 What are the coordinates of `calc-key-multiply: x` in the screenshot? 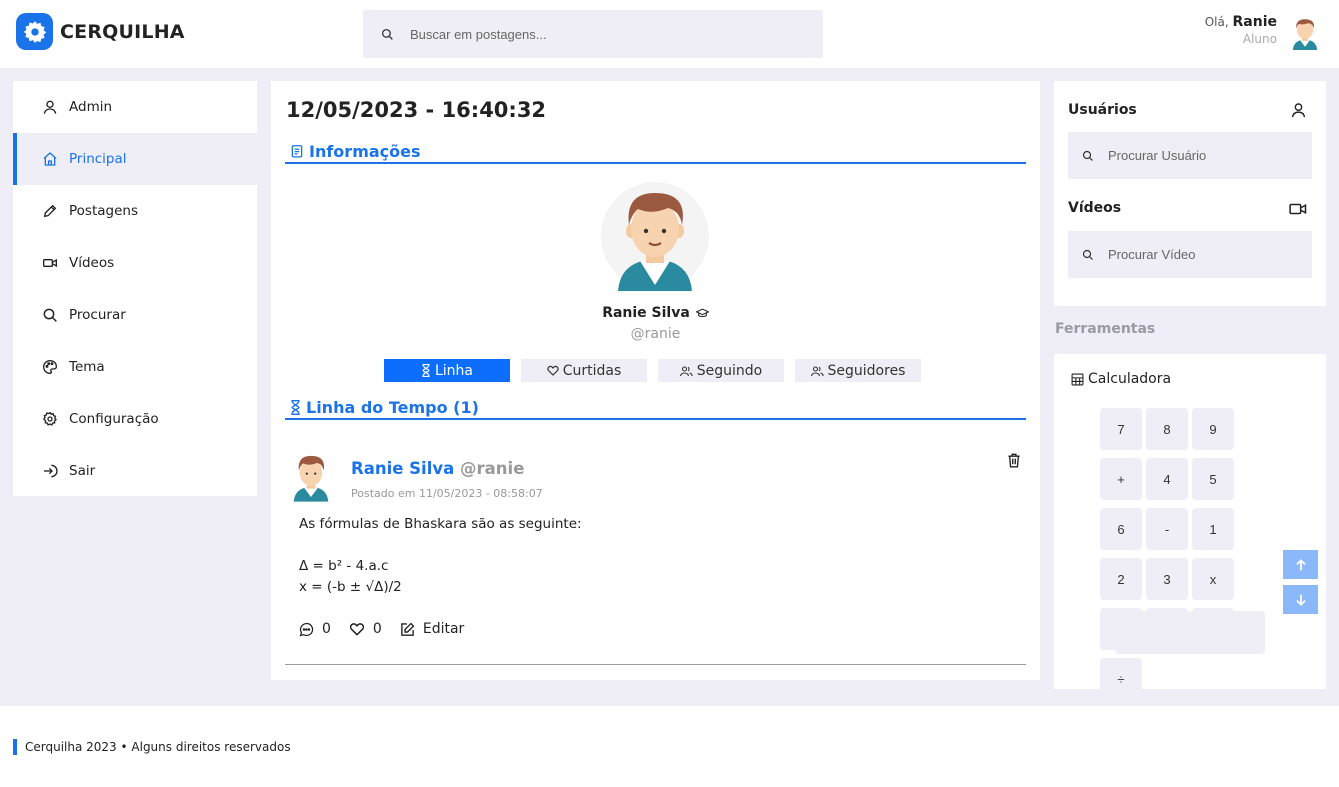 It's located at (1213, 579).